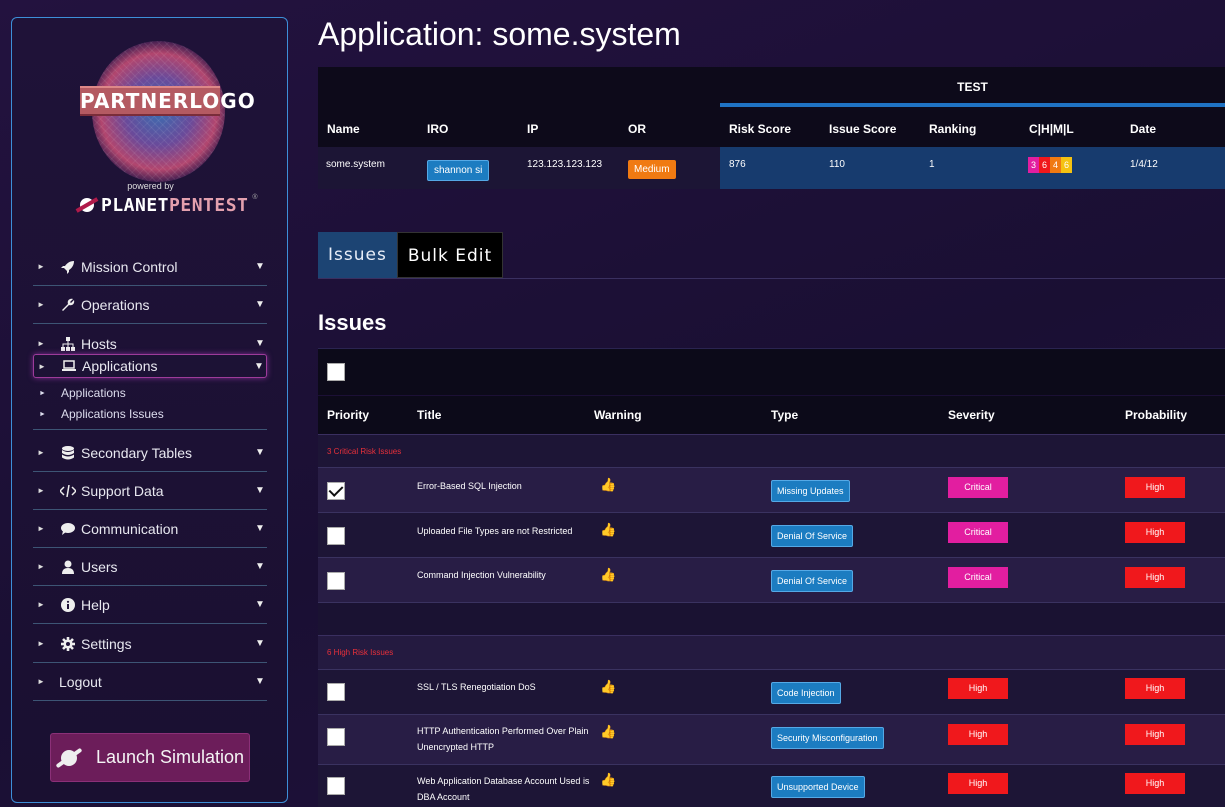 This screenshot has height=807, width=1225. What do you see at coordinates (120, 366) in the screenshot?
I see `nav-label: Applications` at bounding box center [120, 366].